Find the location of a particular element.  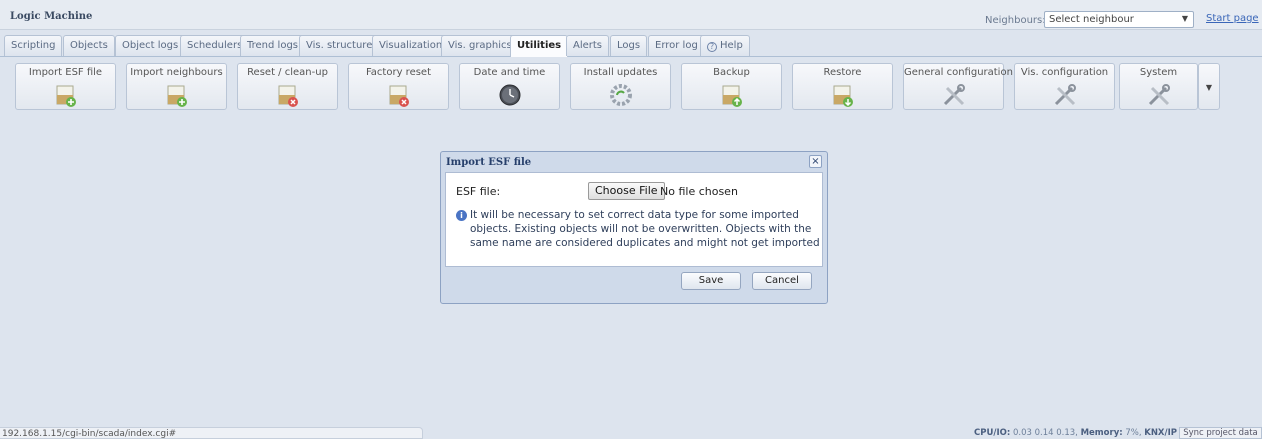

knx-label: KNX/IP is located at coordinates (1160, 433).